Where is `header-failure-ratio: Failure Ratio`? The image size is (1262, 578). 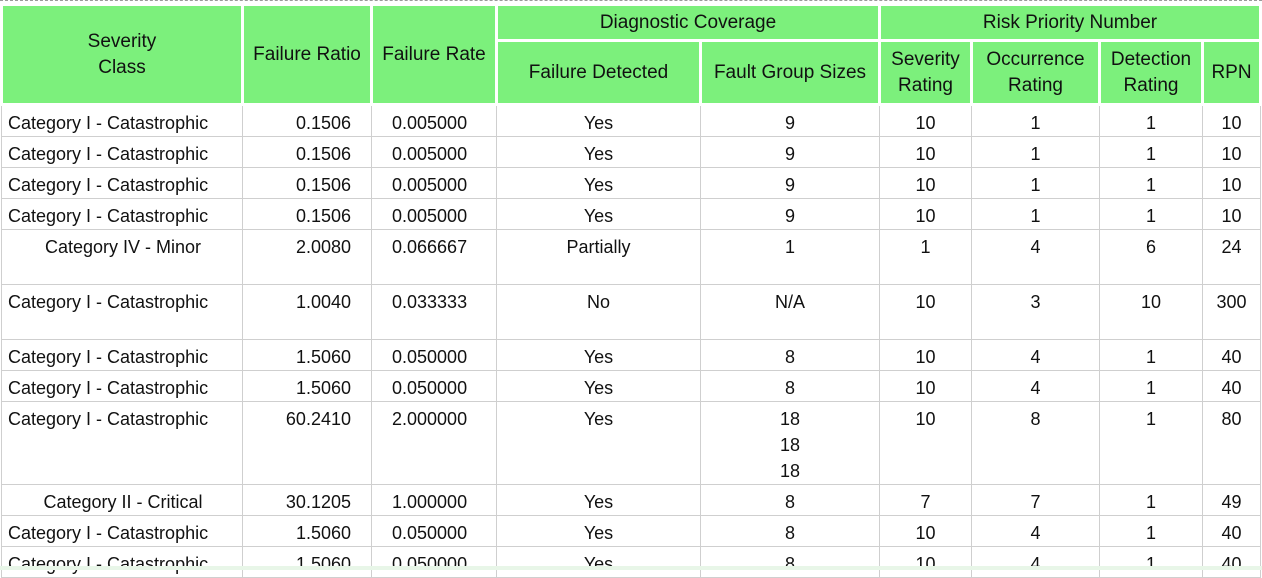
header-failure-ratio: Failure Ratio is located at coordinates (307, 54).